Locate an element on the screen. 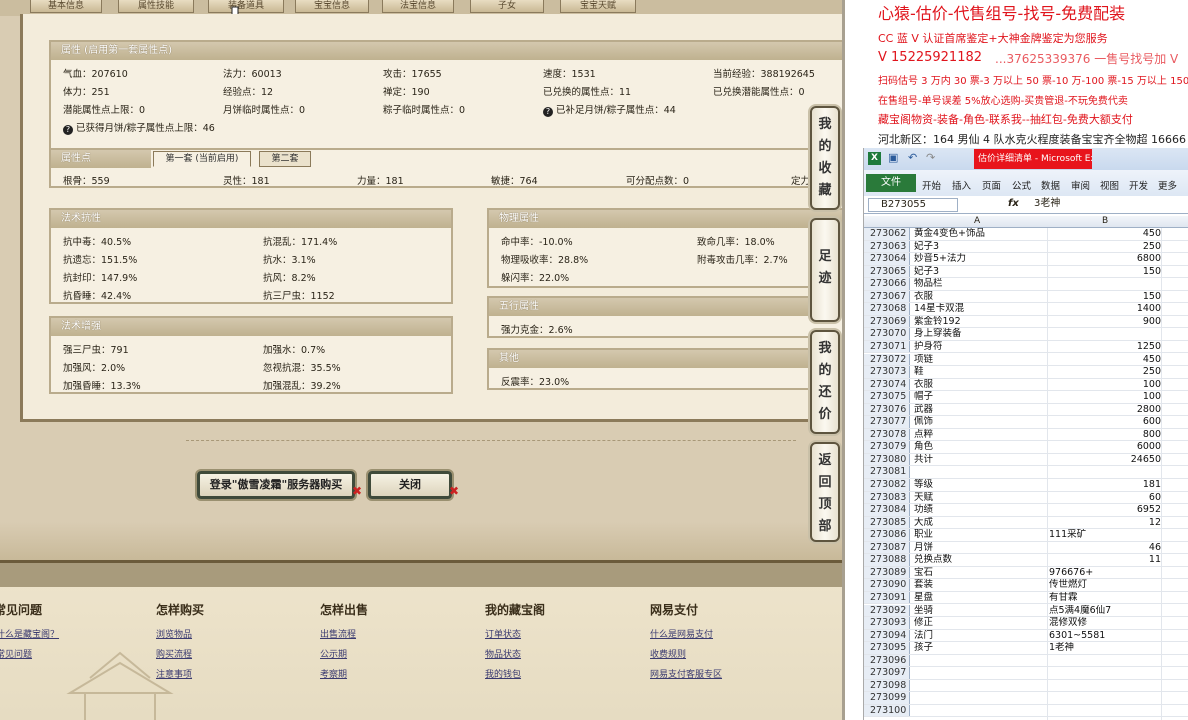 The width and height of the screenshot is (1188, 720). sheet-row: 273095 孩子 1老神 is located at coordinates (1026, 648).